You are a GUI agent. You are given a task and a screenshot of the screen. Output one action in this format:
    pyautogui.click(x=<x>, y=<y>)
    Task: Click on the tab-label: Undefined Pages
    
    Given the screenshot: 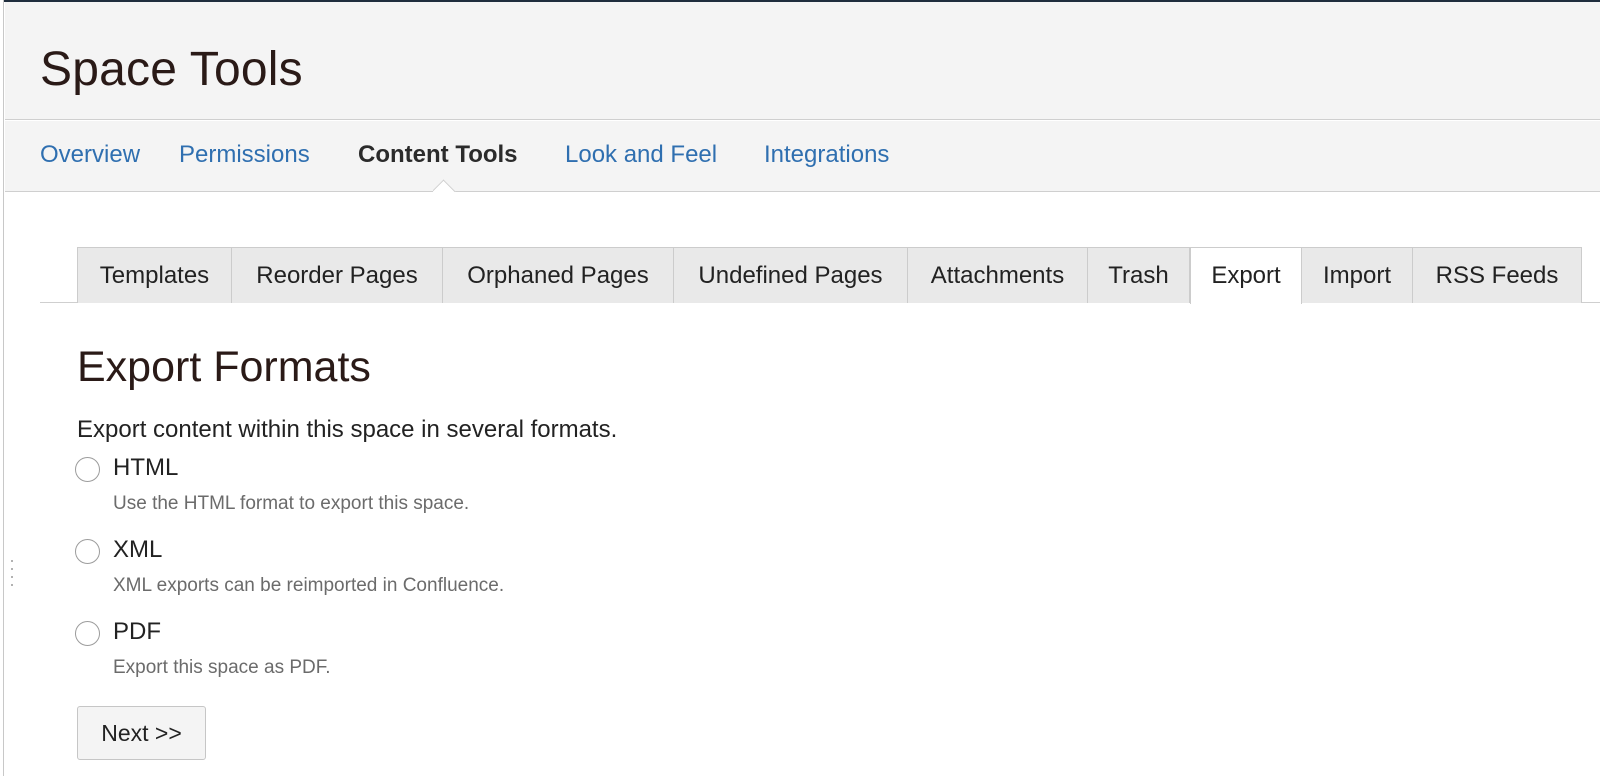 What is the action you would take?
    pyautogui.click(x=790, y=275)
    